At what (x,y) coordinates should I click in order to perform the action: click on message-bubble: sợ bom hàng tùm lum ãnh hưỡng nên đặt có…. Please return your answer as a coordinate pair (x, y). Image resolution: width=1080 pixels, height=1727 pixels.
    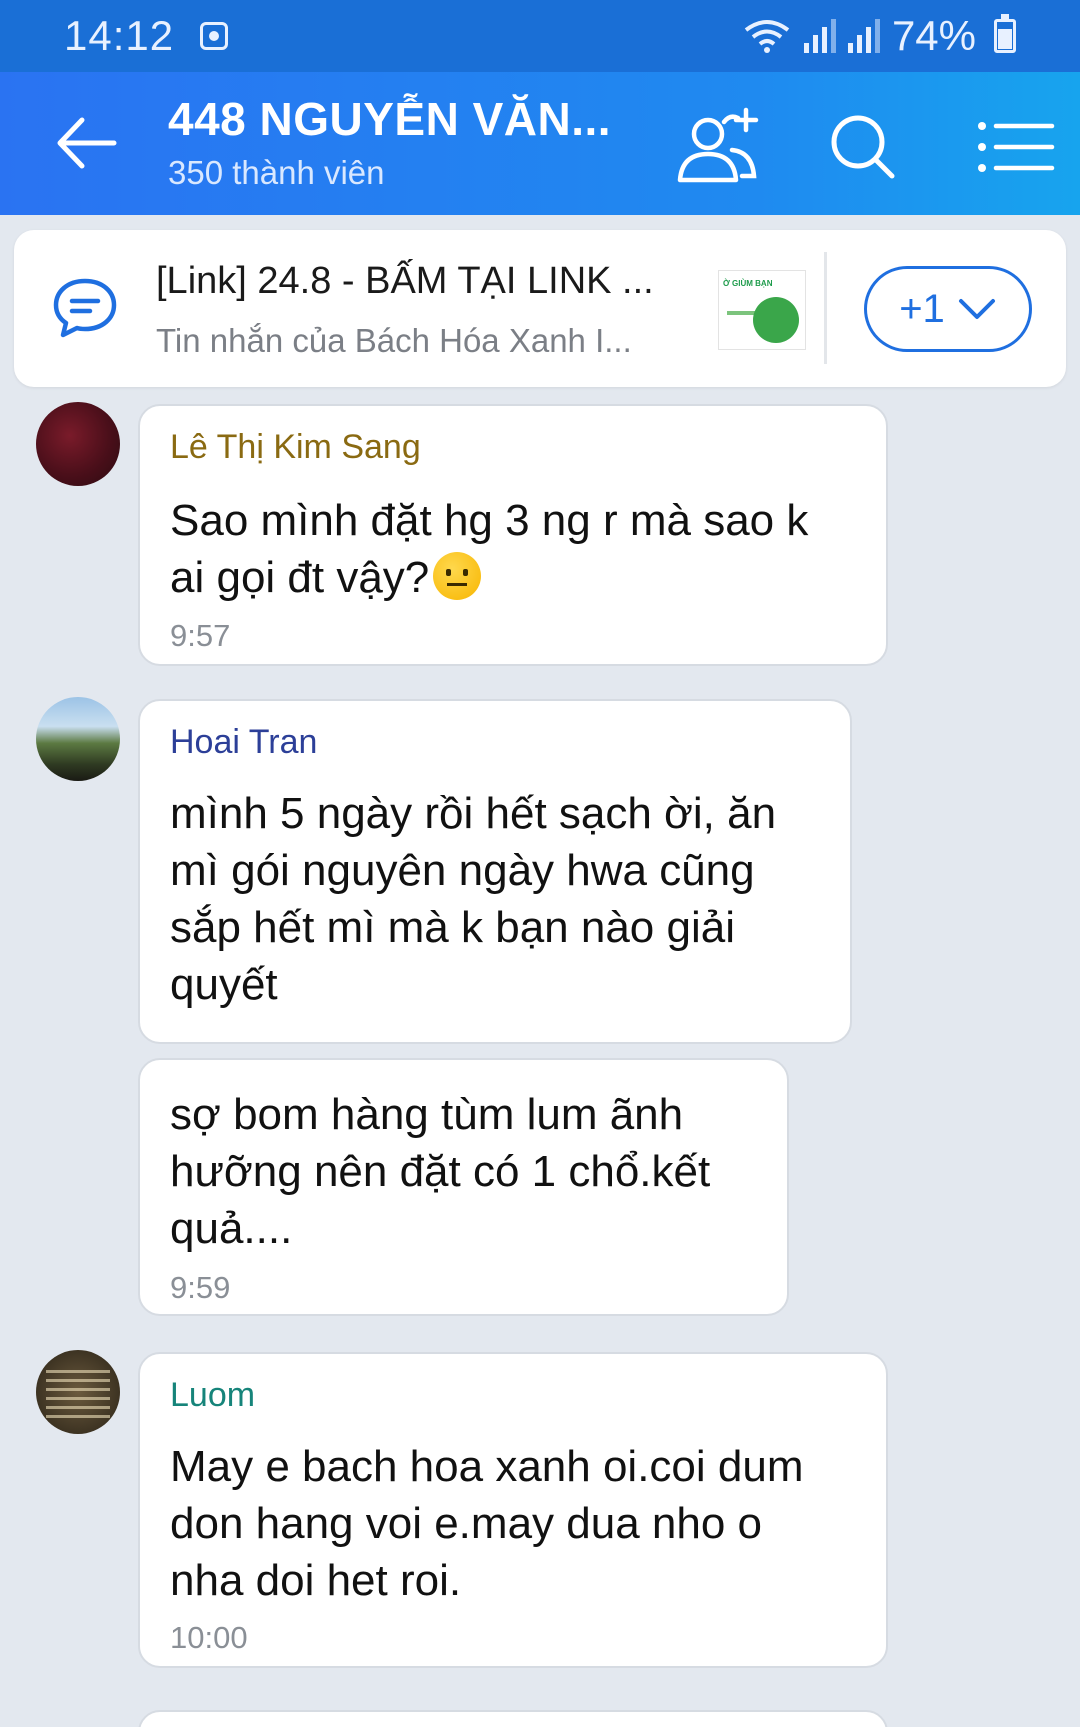
    Looking at the image, I should click on (463, 1187).